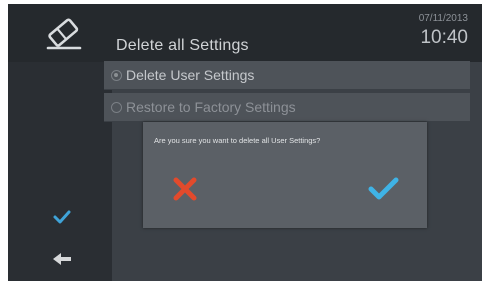  I want to click on option-delete-user-settings: Delete User Settings, so click(287, 75).